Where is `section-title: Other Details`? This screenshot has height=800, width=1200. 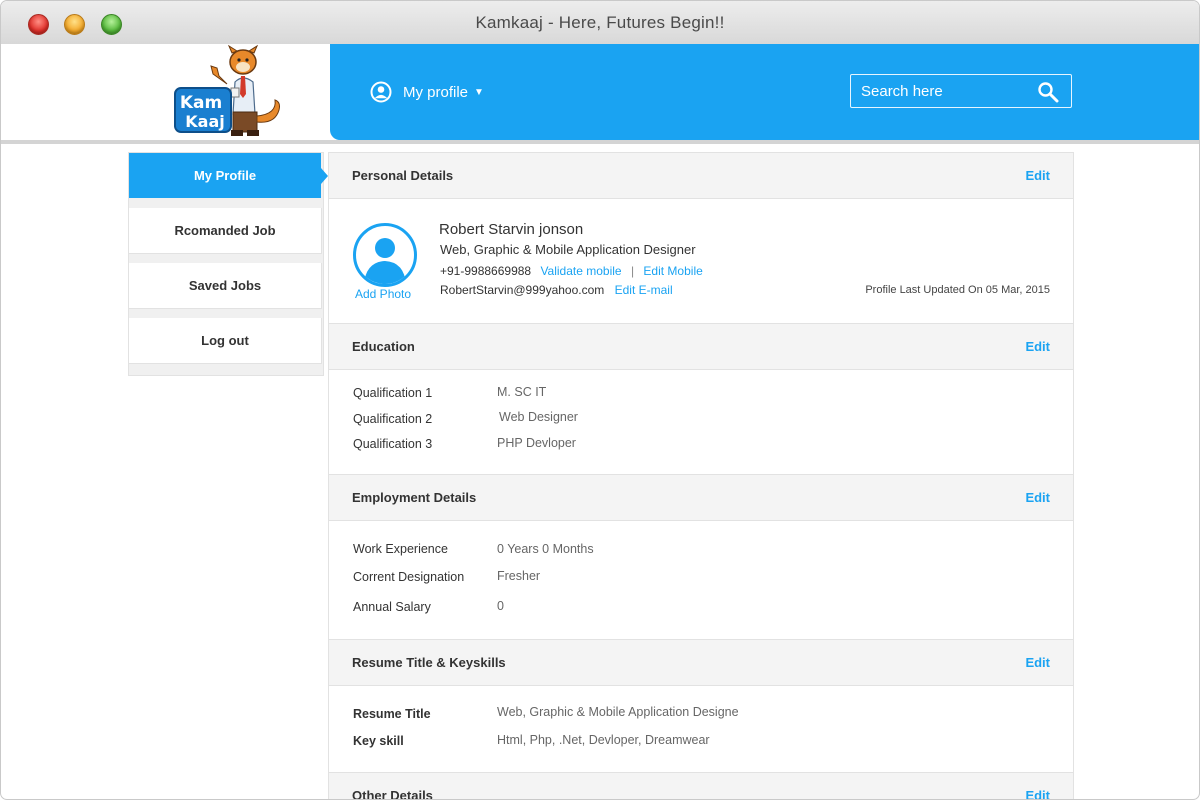
section-title: Other Details is located at coordinates (392, 794).